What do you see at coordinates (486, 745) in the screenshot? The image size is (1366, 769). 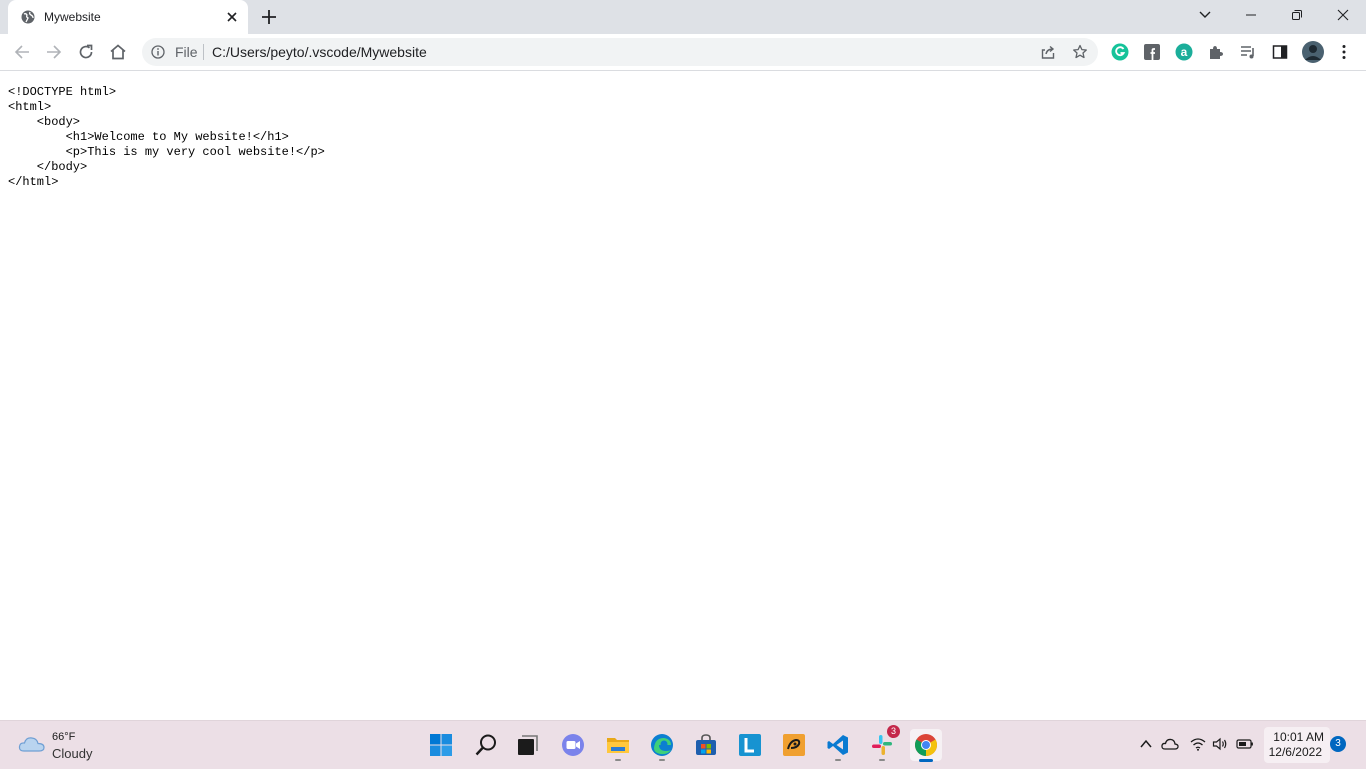 I see `search-icon` at bounding box center [486, 745].